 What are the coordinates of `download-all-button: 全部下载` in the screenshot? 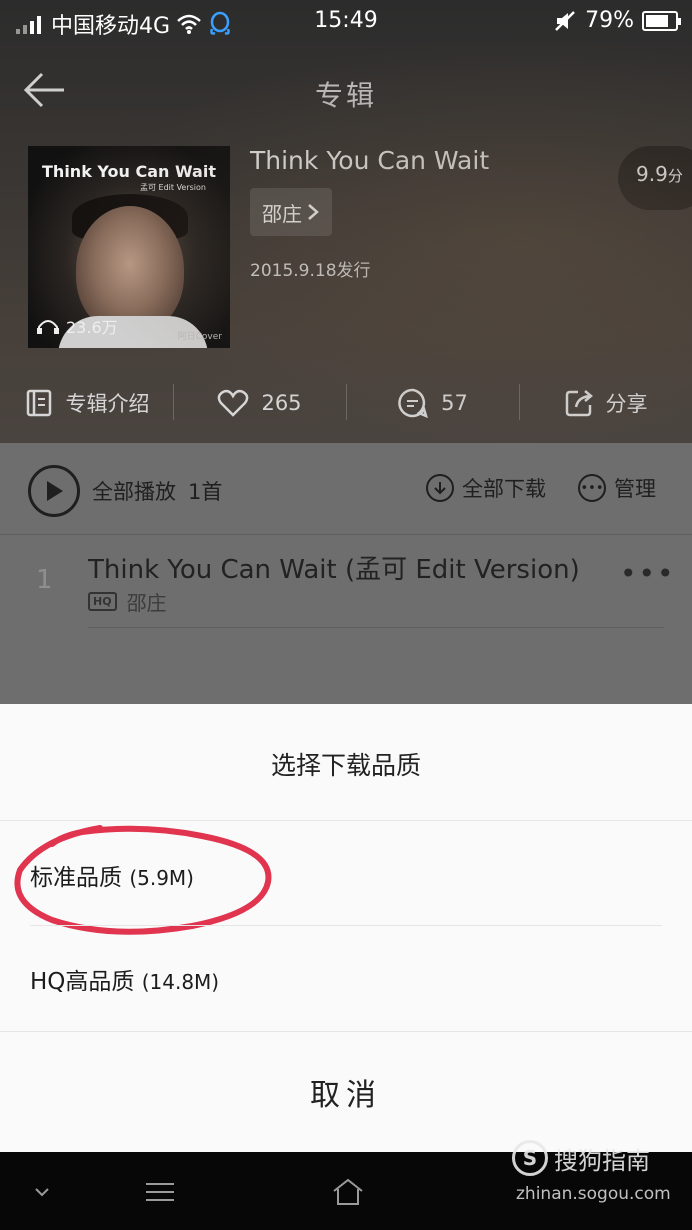 It's located at (486, 488).